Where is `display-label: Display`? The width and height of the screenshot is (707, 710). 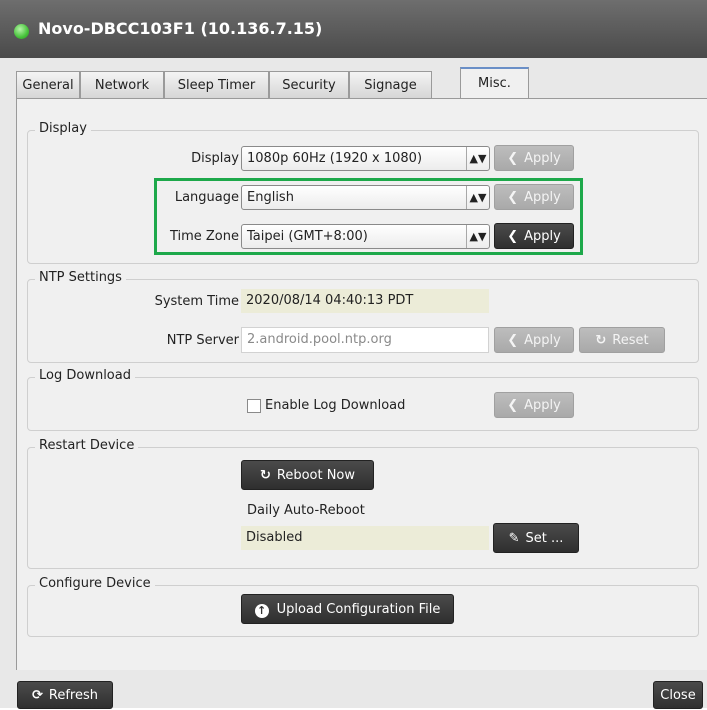 display-label: Display is located at coordinates (215, 158).